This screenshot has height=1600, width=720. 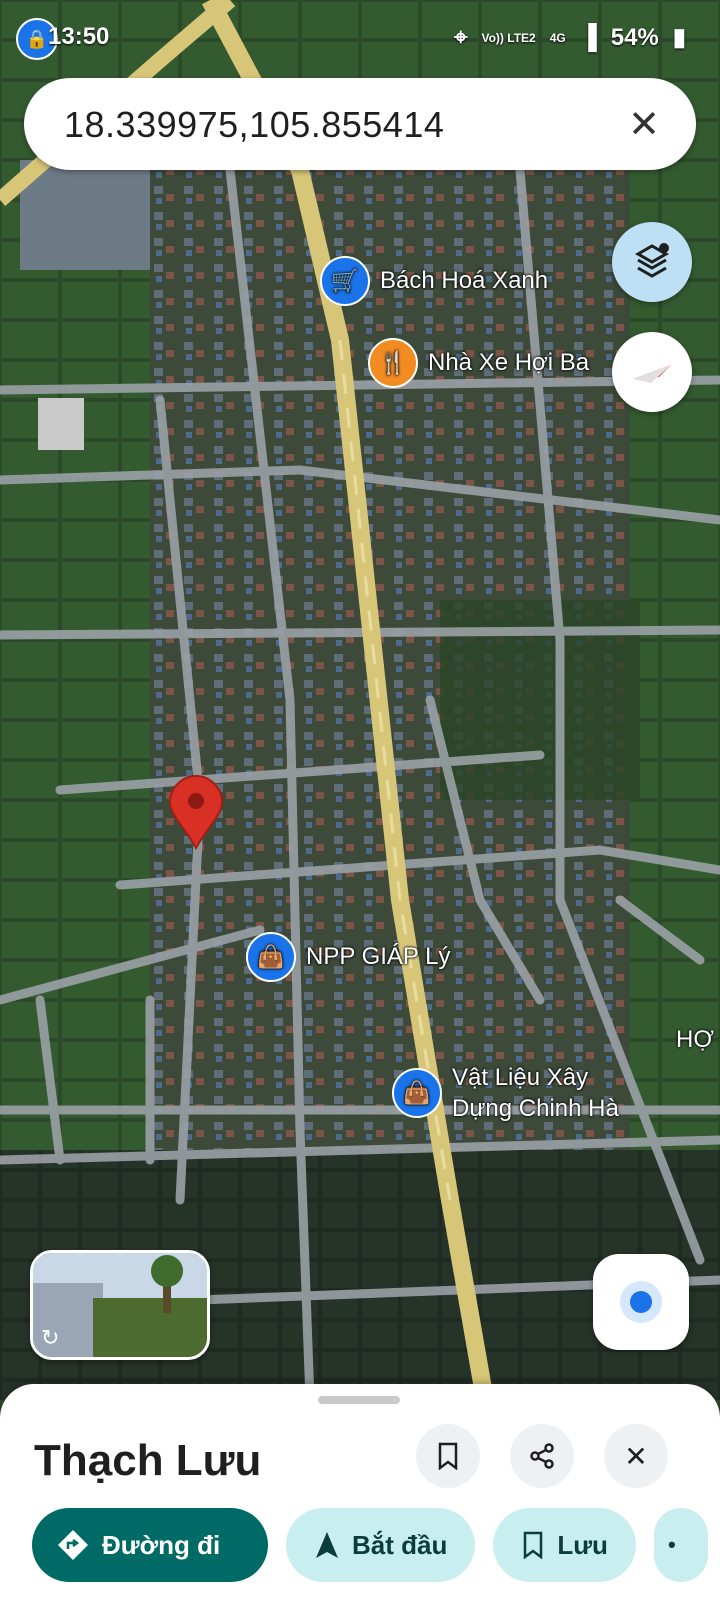 I want to click on location-indicator-icon: ⌖, so click(x=460, y=37).